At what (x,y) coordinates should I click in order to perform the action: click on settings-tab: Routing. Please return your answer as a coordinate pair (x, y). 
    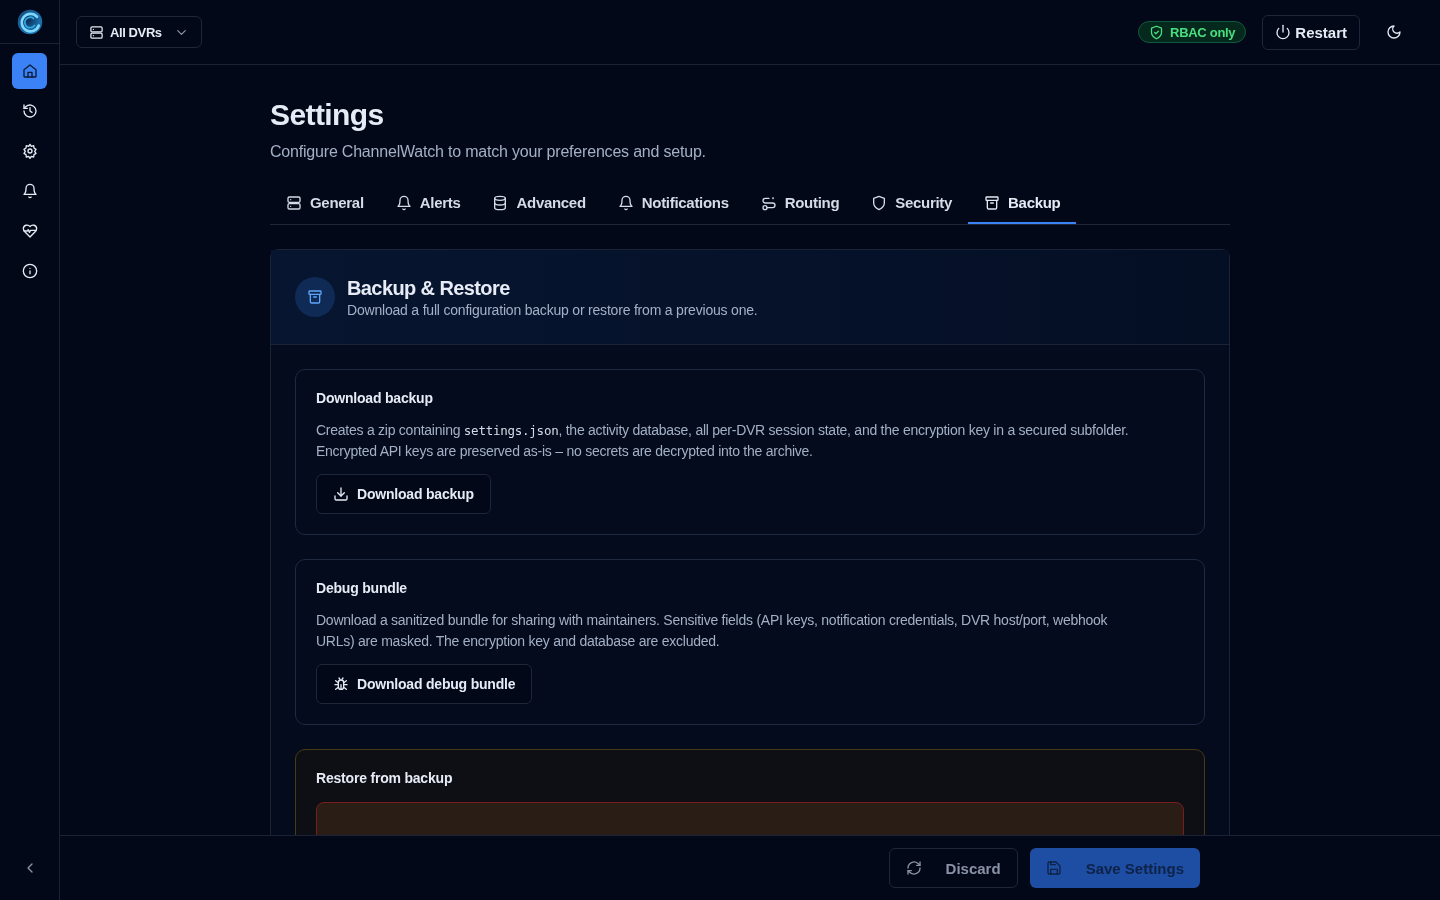
    Looking at the image, I should click on (800, 204).